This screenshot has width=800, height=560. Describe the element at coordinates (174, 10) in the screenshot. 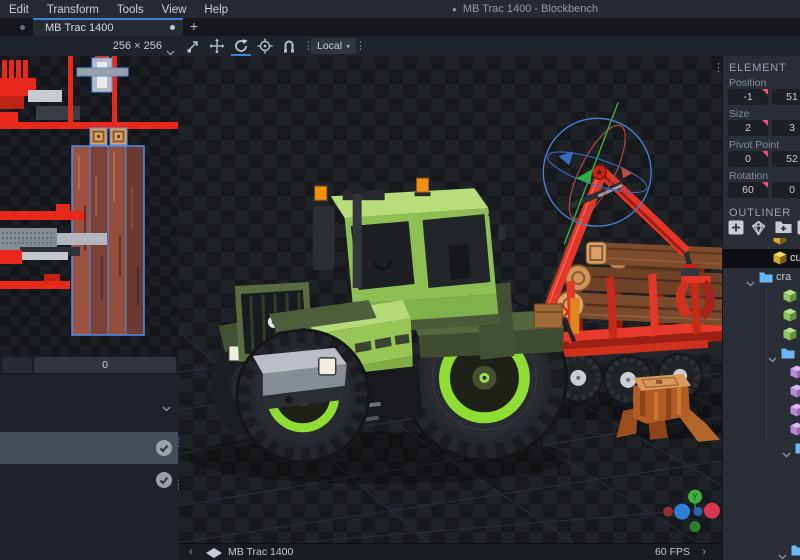

I see `menu-view: View` at that location.